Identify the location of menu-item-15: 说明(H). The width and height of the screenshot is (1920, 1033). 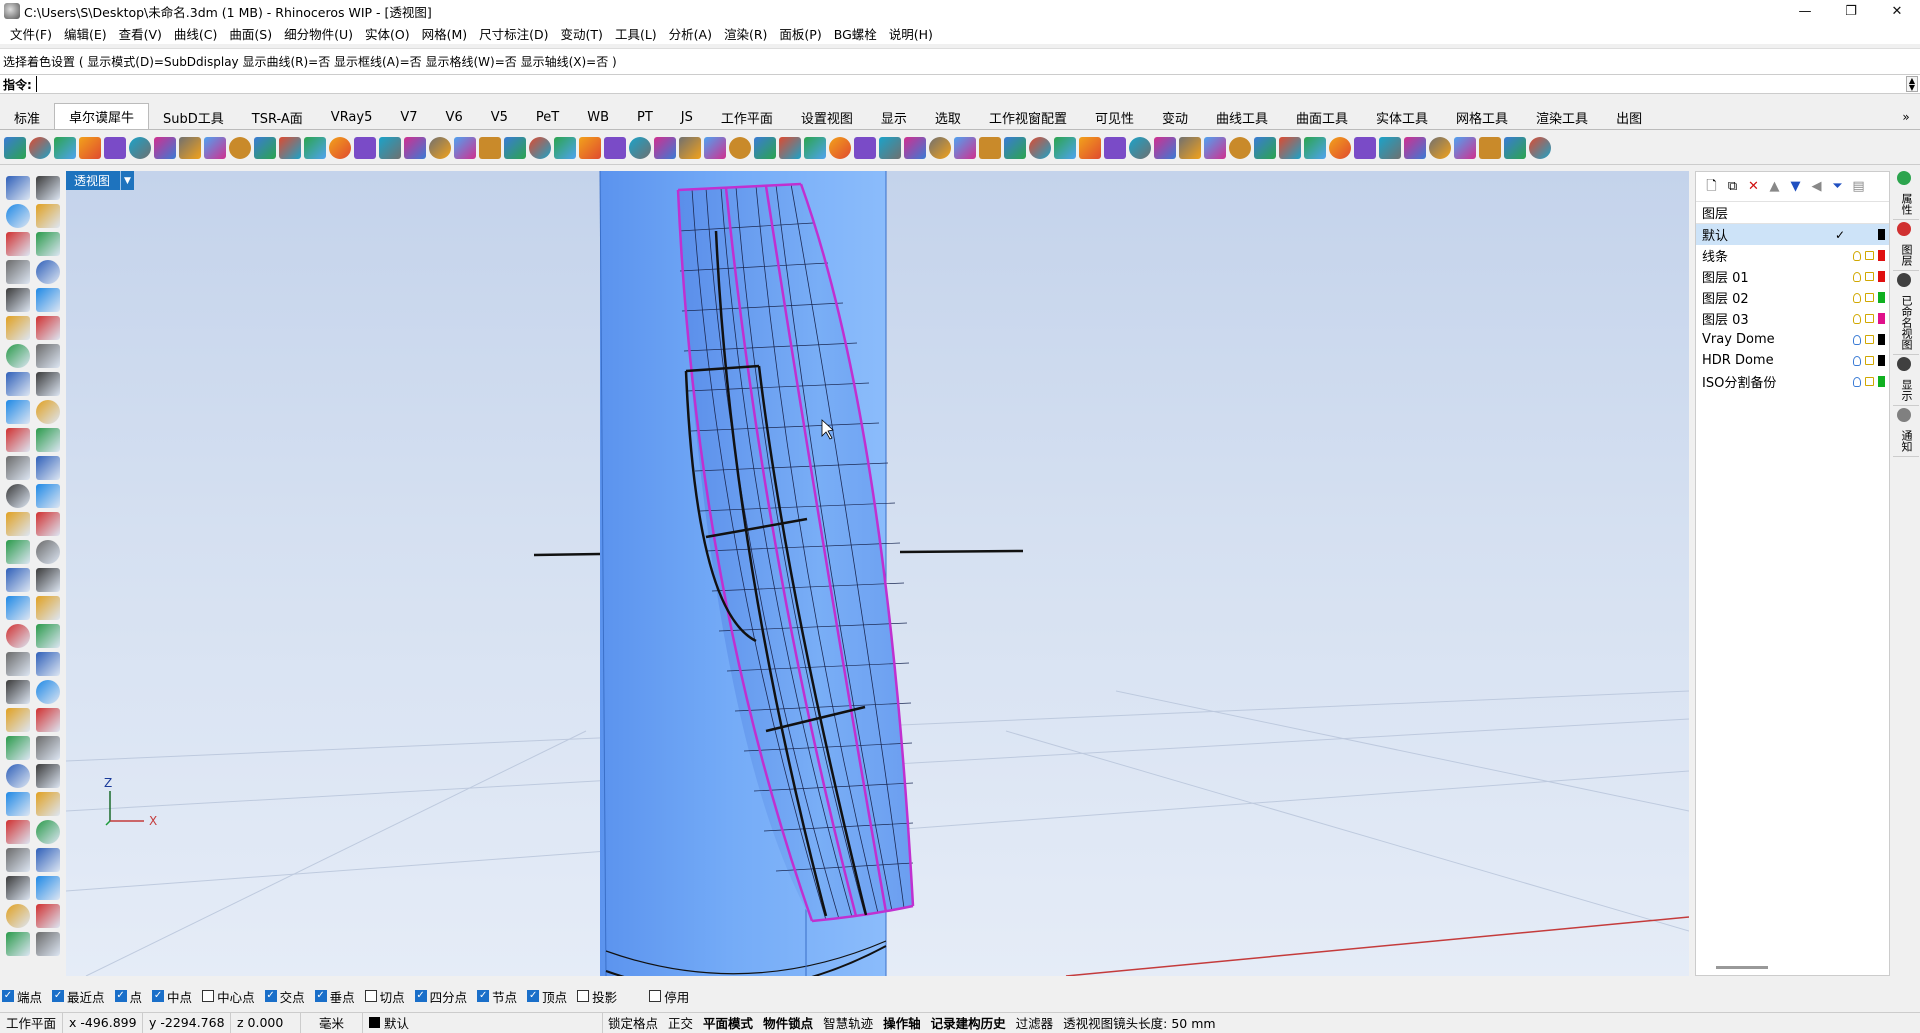
(911, 33).